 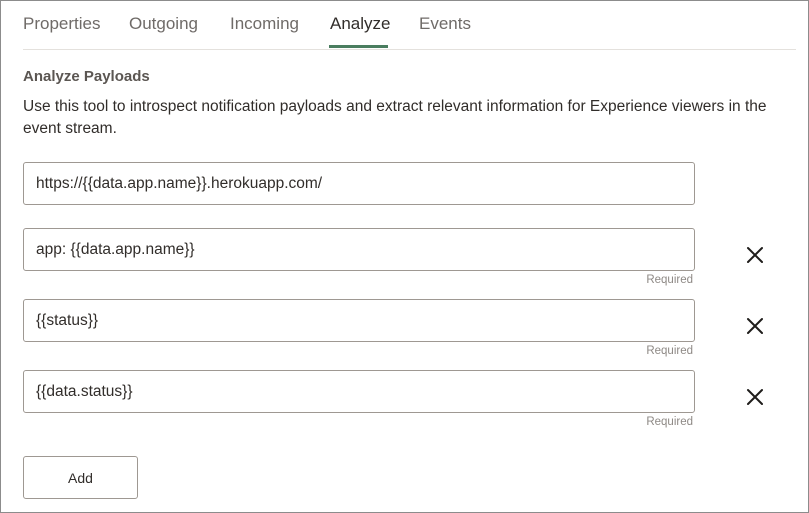 I want to click on url-input, so click(x=359, y=183).